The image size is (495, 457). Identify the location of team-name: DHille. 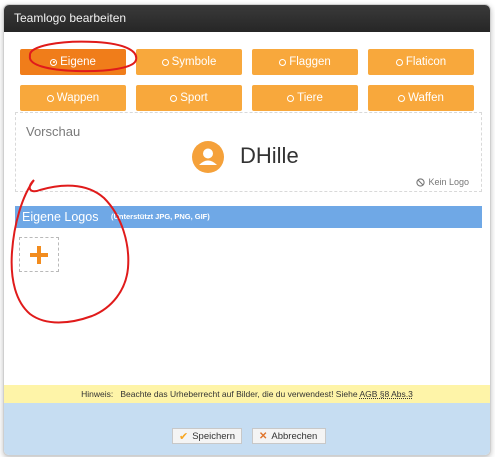
(269, 155).